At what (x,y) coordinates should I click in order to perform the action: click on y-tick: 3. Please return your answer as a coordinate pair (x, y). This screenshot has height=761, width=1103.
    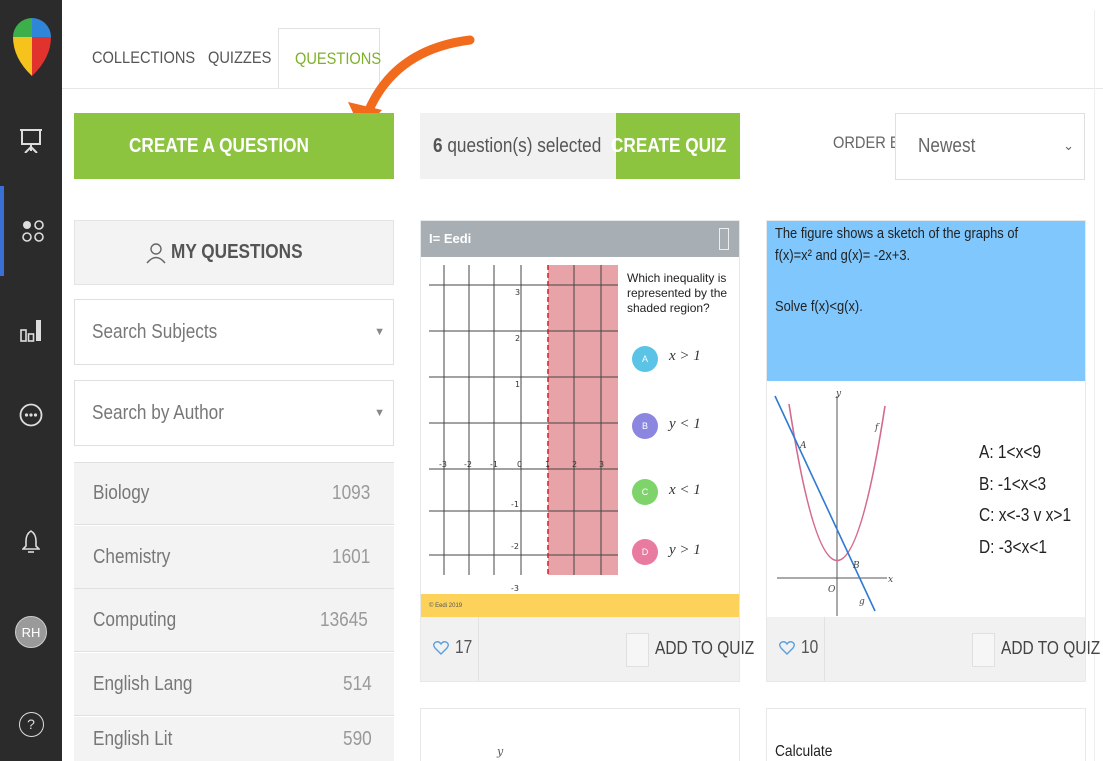
    Looking at the image, I should click on (517, 292).